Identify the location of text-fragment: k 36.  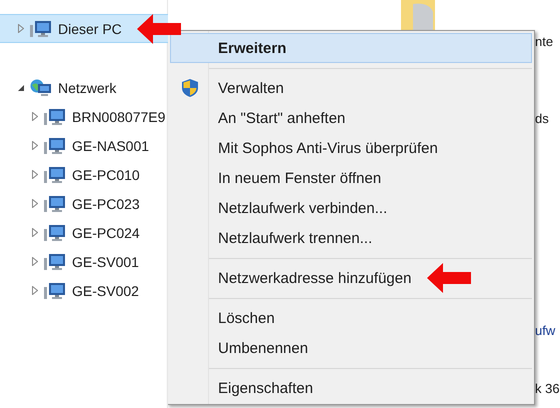
(547, 389).